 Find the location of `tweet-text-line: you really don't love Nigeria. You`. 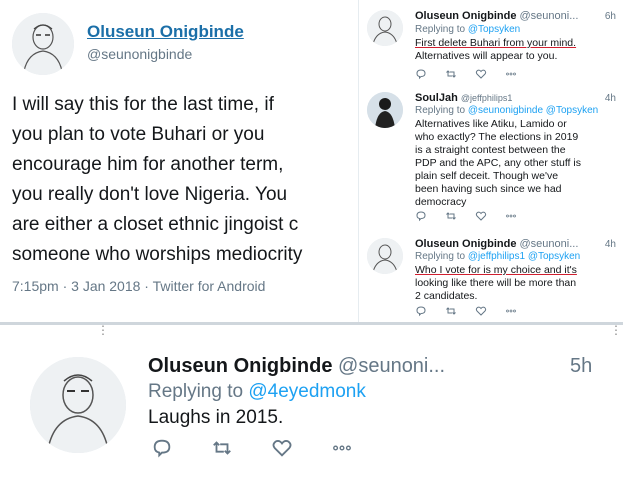

tweet-text-line: you really don't love Nigeria. You is located at coordinates (150, 194).